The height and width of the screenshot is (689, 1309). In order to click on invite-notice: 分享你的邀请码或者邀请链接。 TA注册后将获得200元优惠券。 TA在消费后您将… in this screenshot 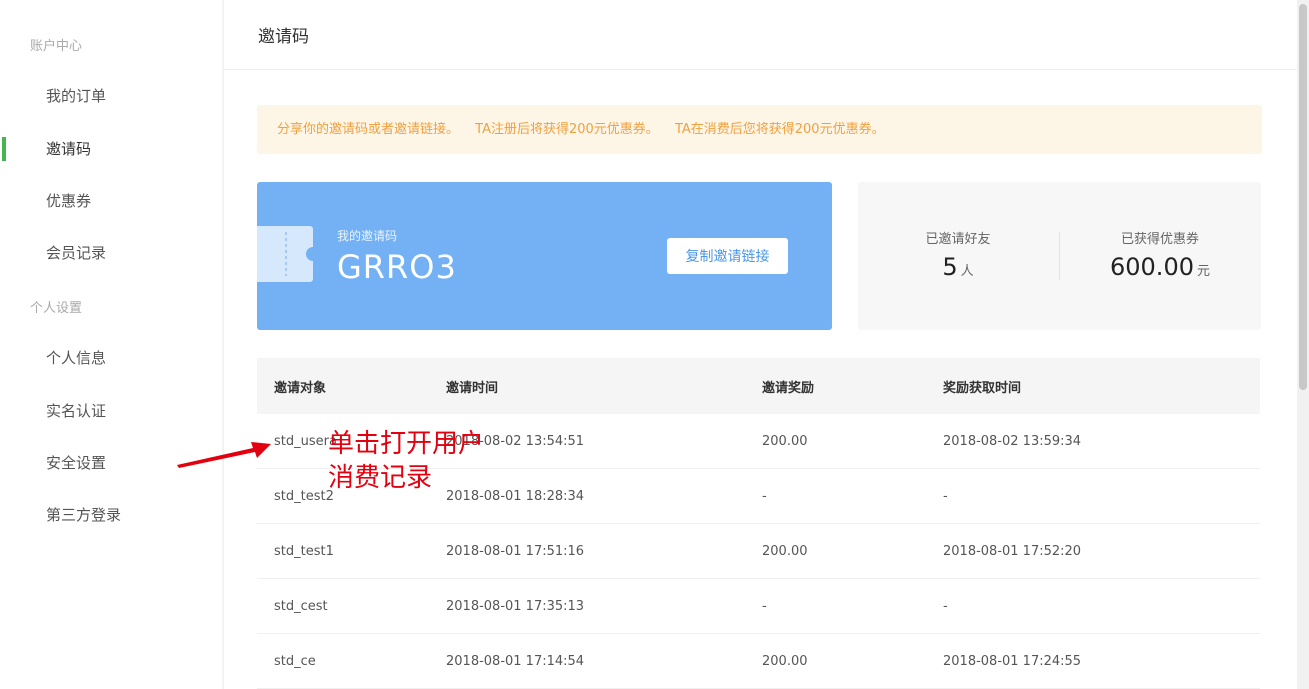, I will do `click(759, 129)`.